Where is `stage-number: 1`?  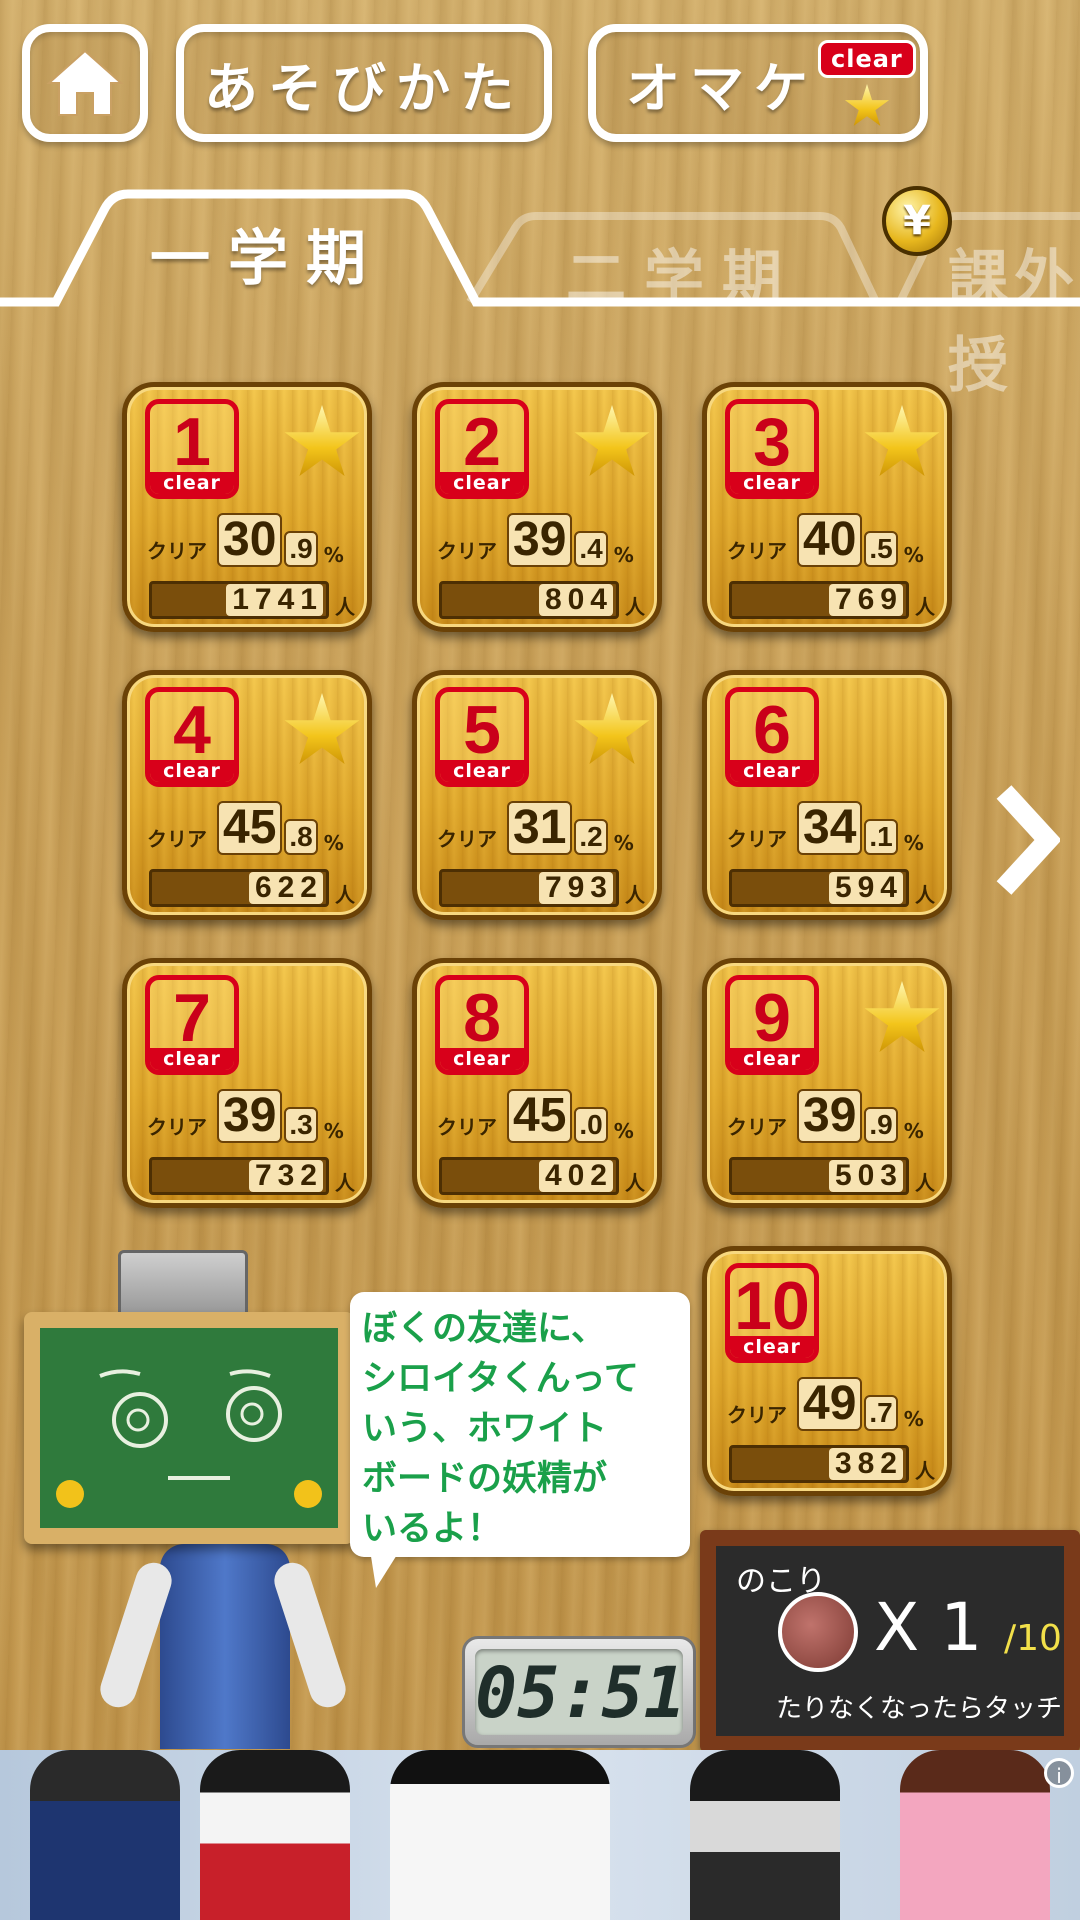
stage-number: 1 is located at coordinates (192, 442).